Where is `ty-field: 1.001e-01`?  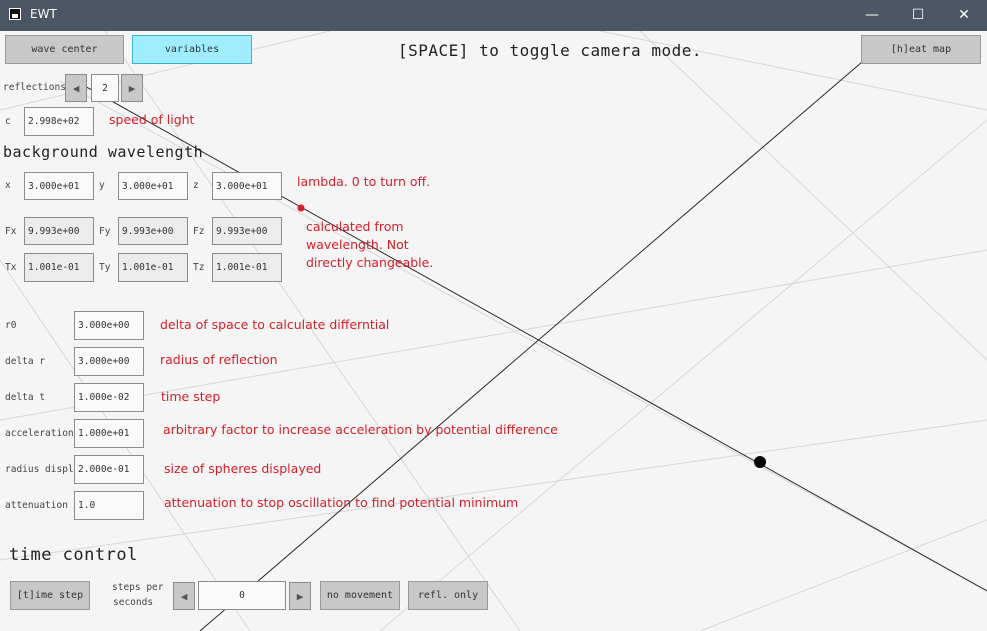
ty-field: 1.001e-01 is located at coordinates (153, 267).